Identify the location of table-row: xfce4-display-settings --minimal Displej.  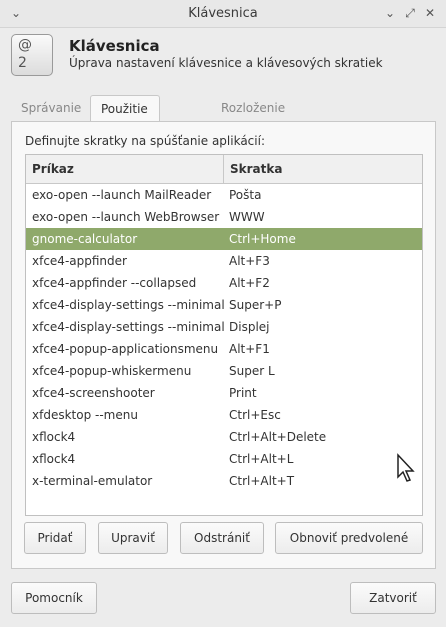
(224, 327).